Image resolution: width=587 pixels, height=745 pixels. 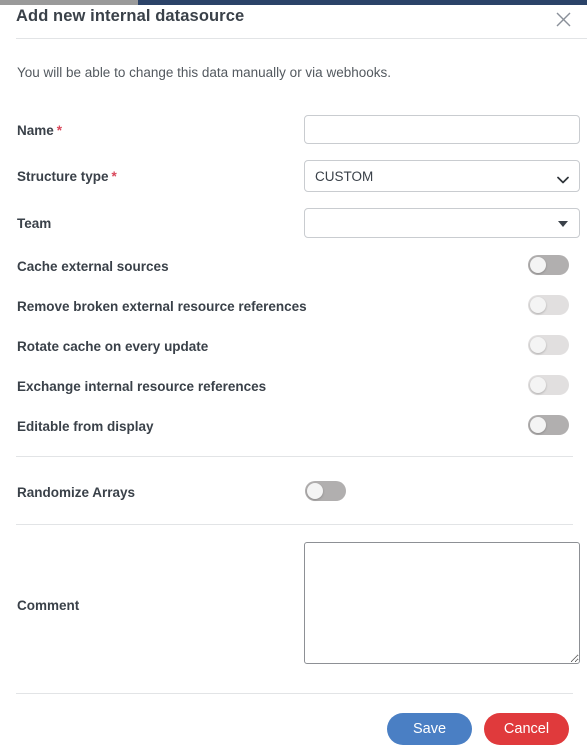 What do you see at coordinates (548, 385) in the screenshot?
I see `toggle-exchange-internal-resource-references` at bounding box center [548, 385].